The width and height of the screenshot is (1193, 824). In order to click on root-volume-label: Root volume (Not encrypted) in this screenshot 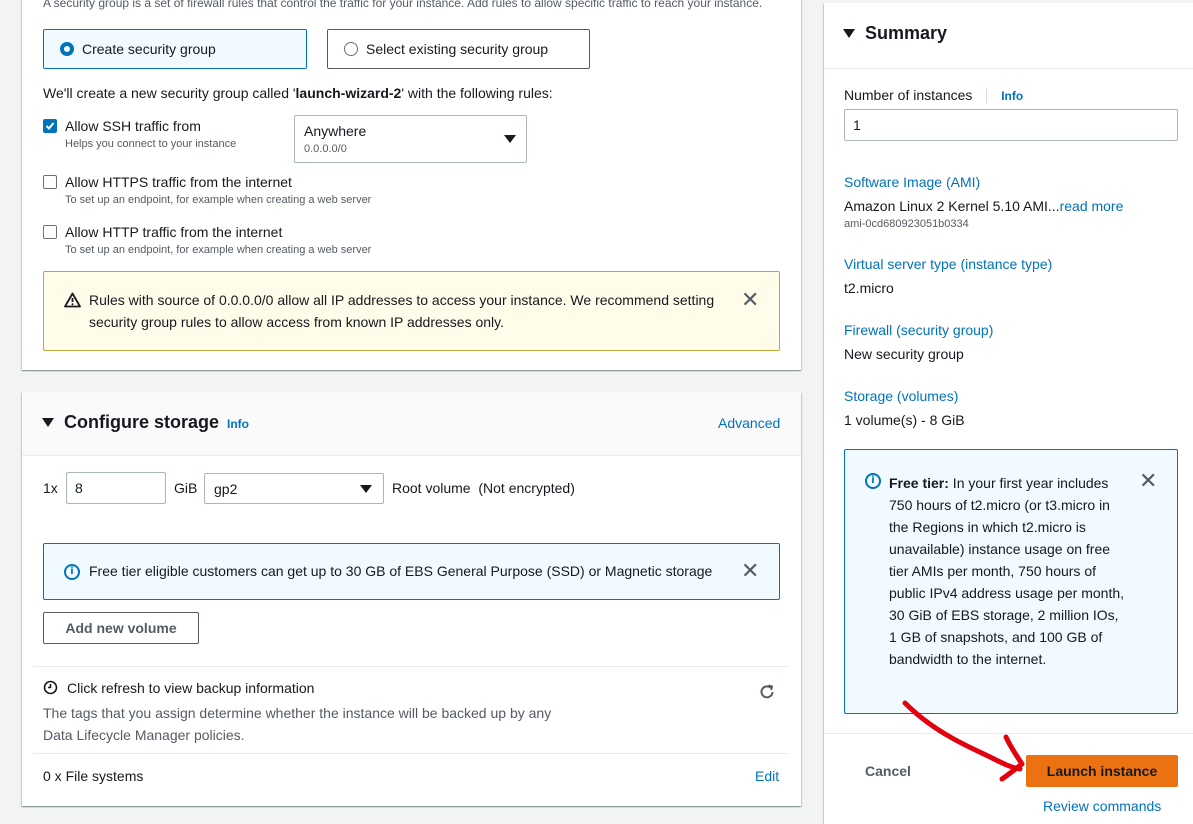, I will do `click(483, 488)`.